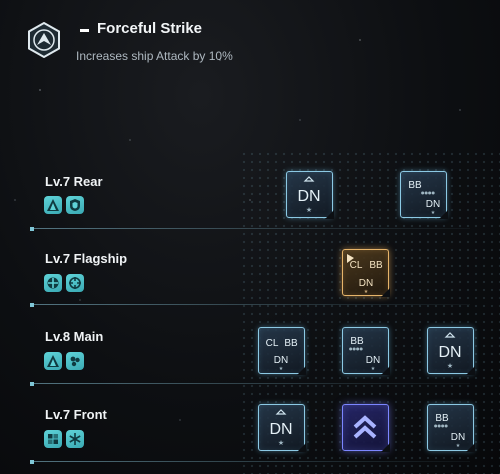 Image resolution: width=500 pixels, height=474 pixels. What do you see at coordinates (75, 283) in the screenshot?
I see `crosshair-icon` at bounding box center [75, 283].